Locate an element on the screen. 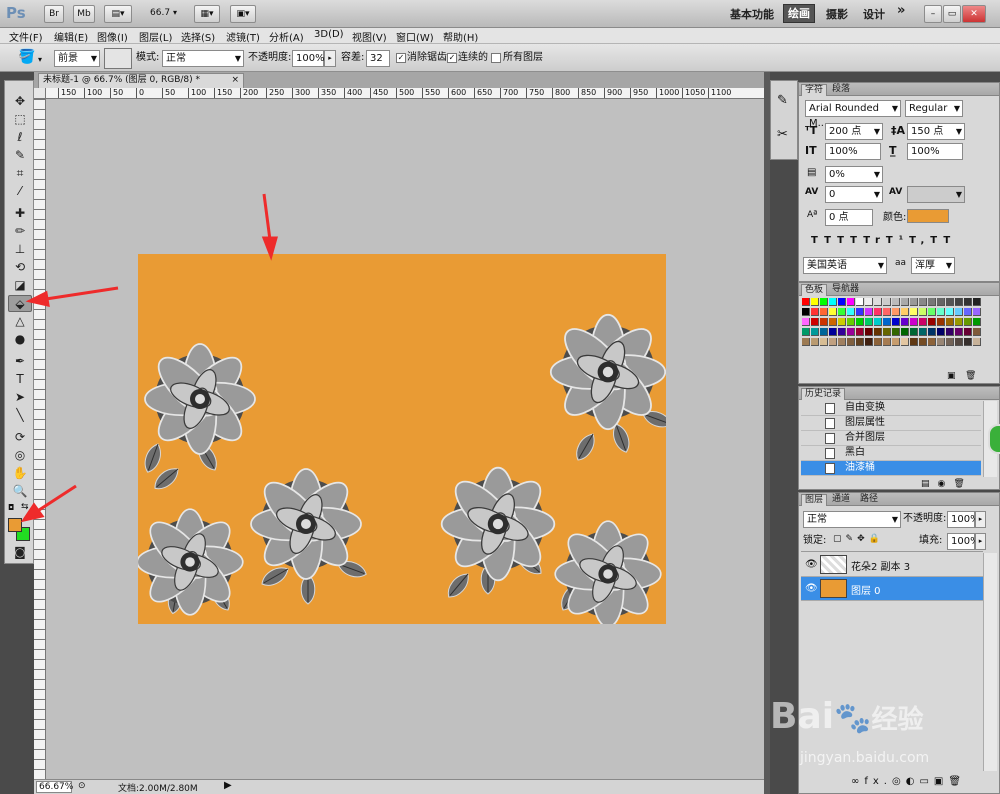 The height and width of the screenshot is (794, 1000). lock-transparency-icon: ▢ is located at coordinates (839, 539).